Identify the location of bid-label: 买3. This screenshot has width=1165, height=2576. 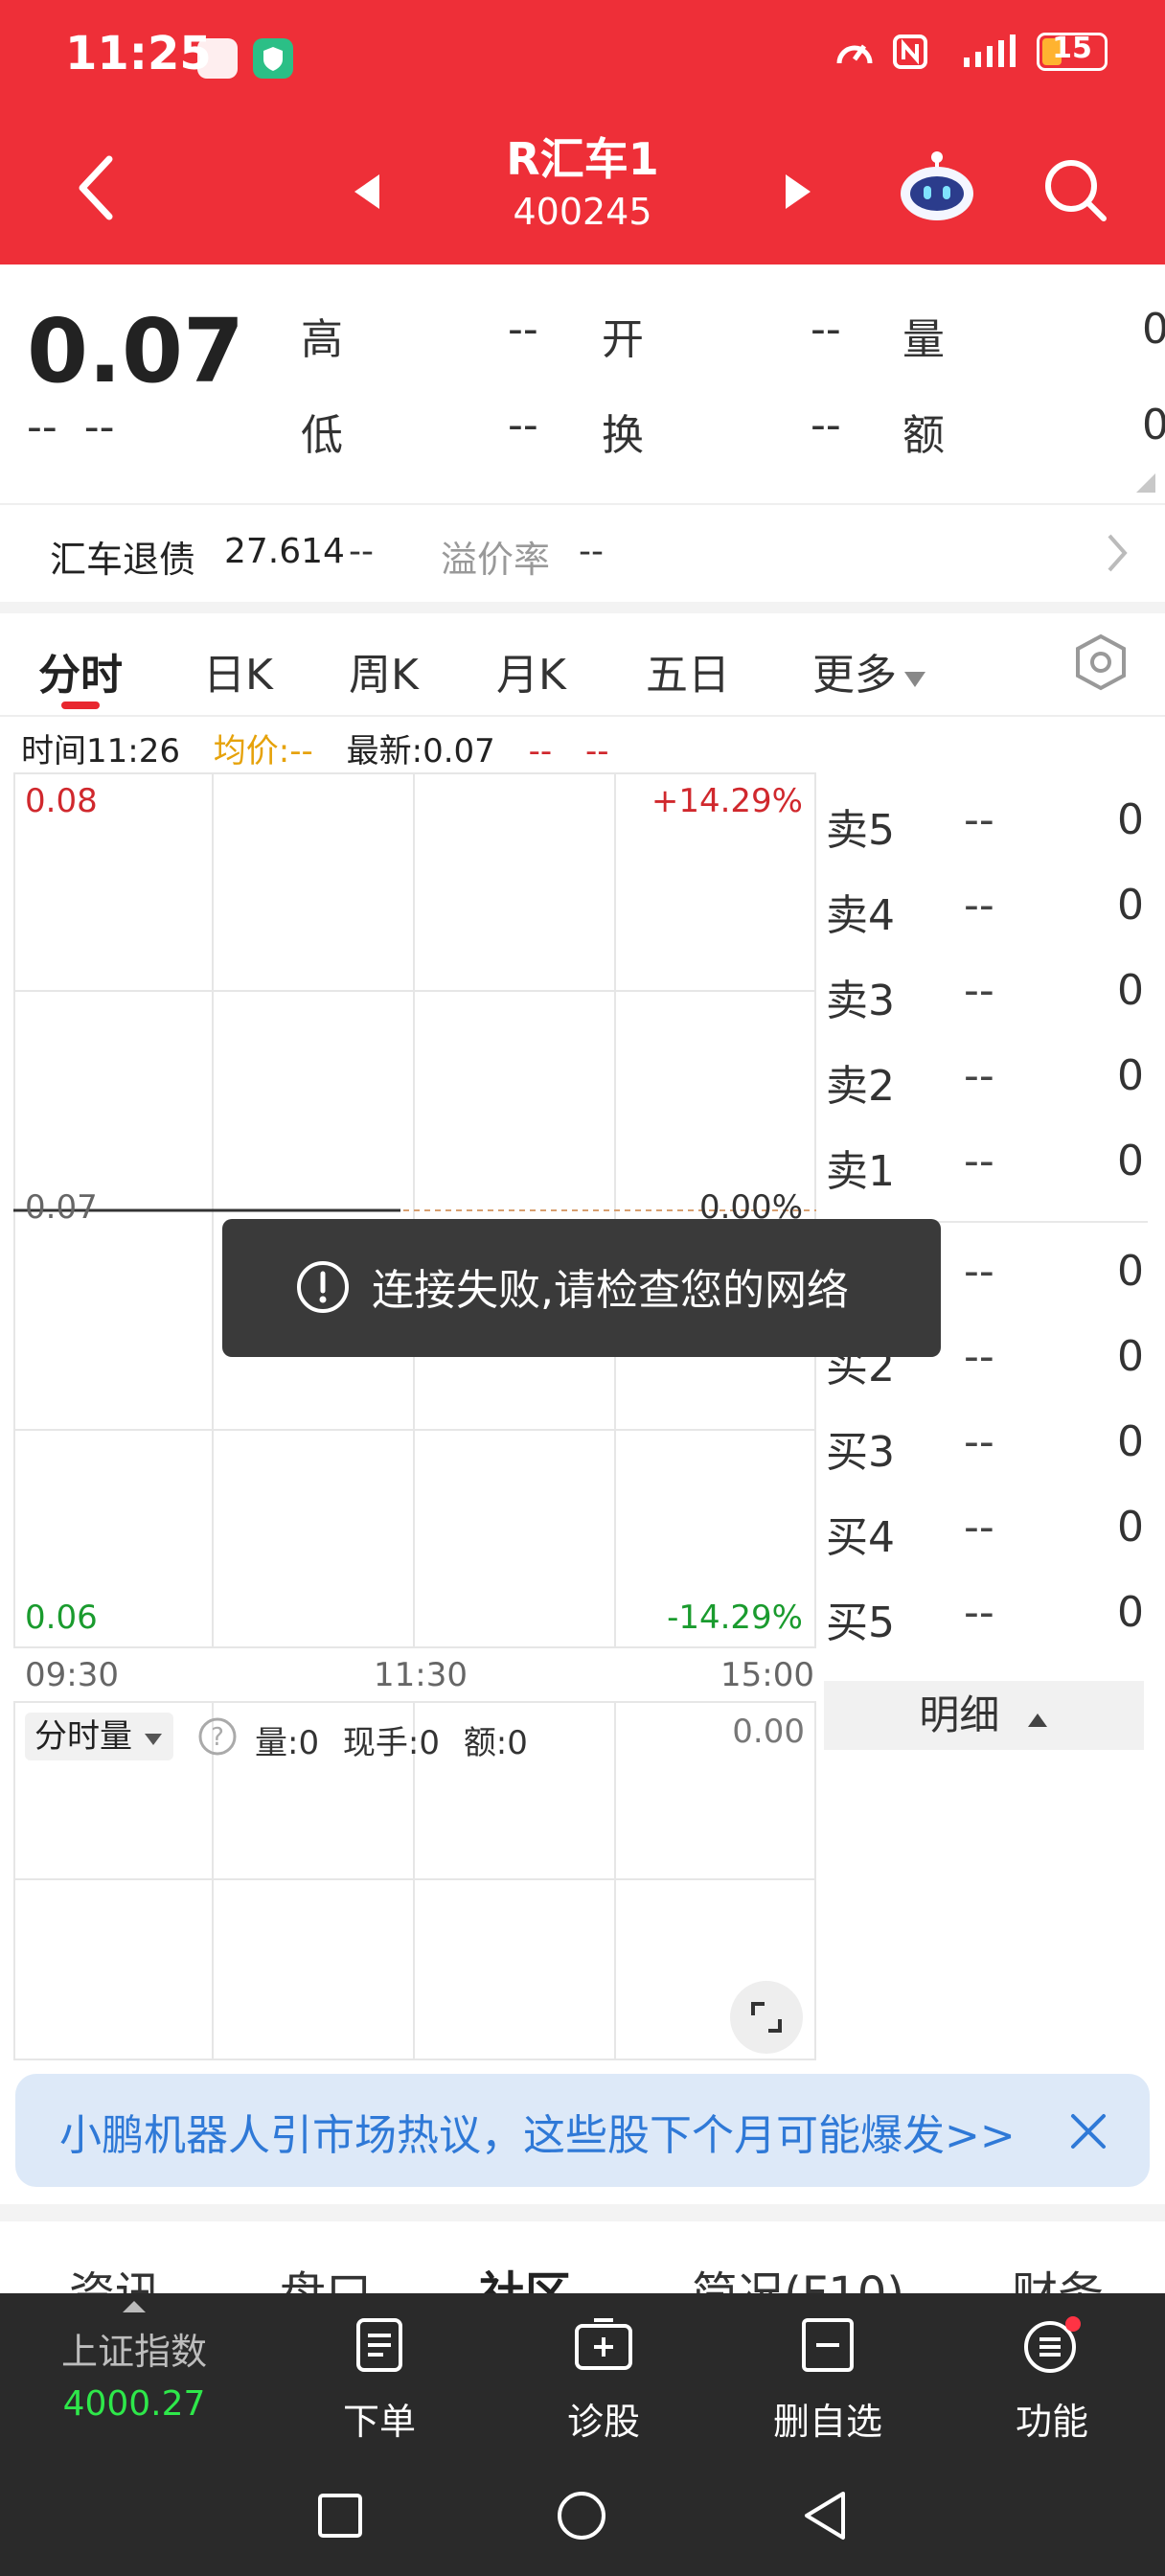
(861, 1452).